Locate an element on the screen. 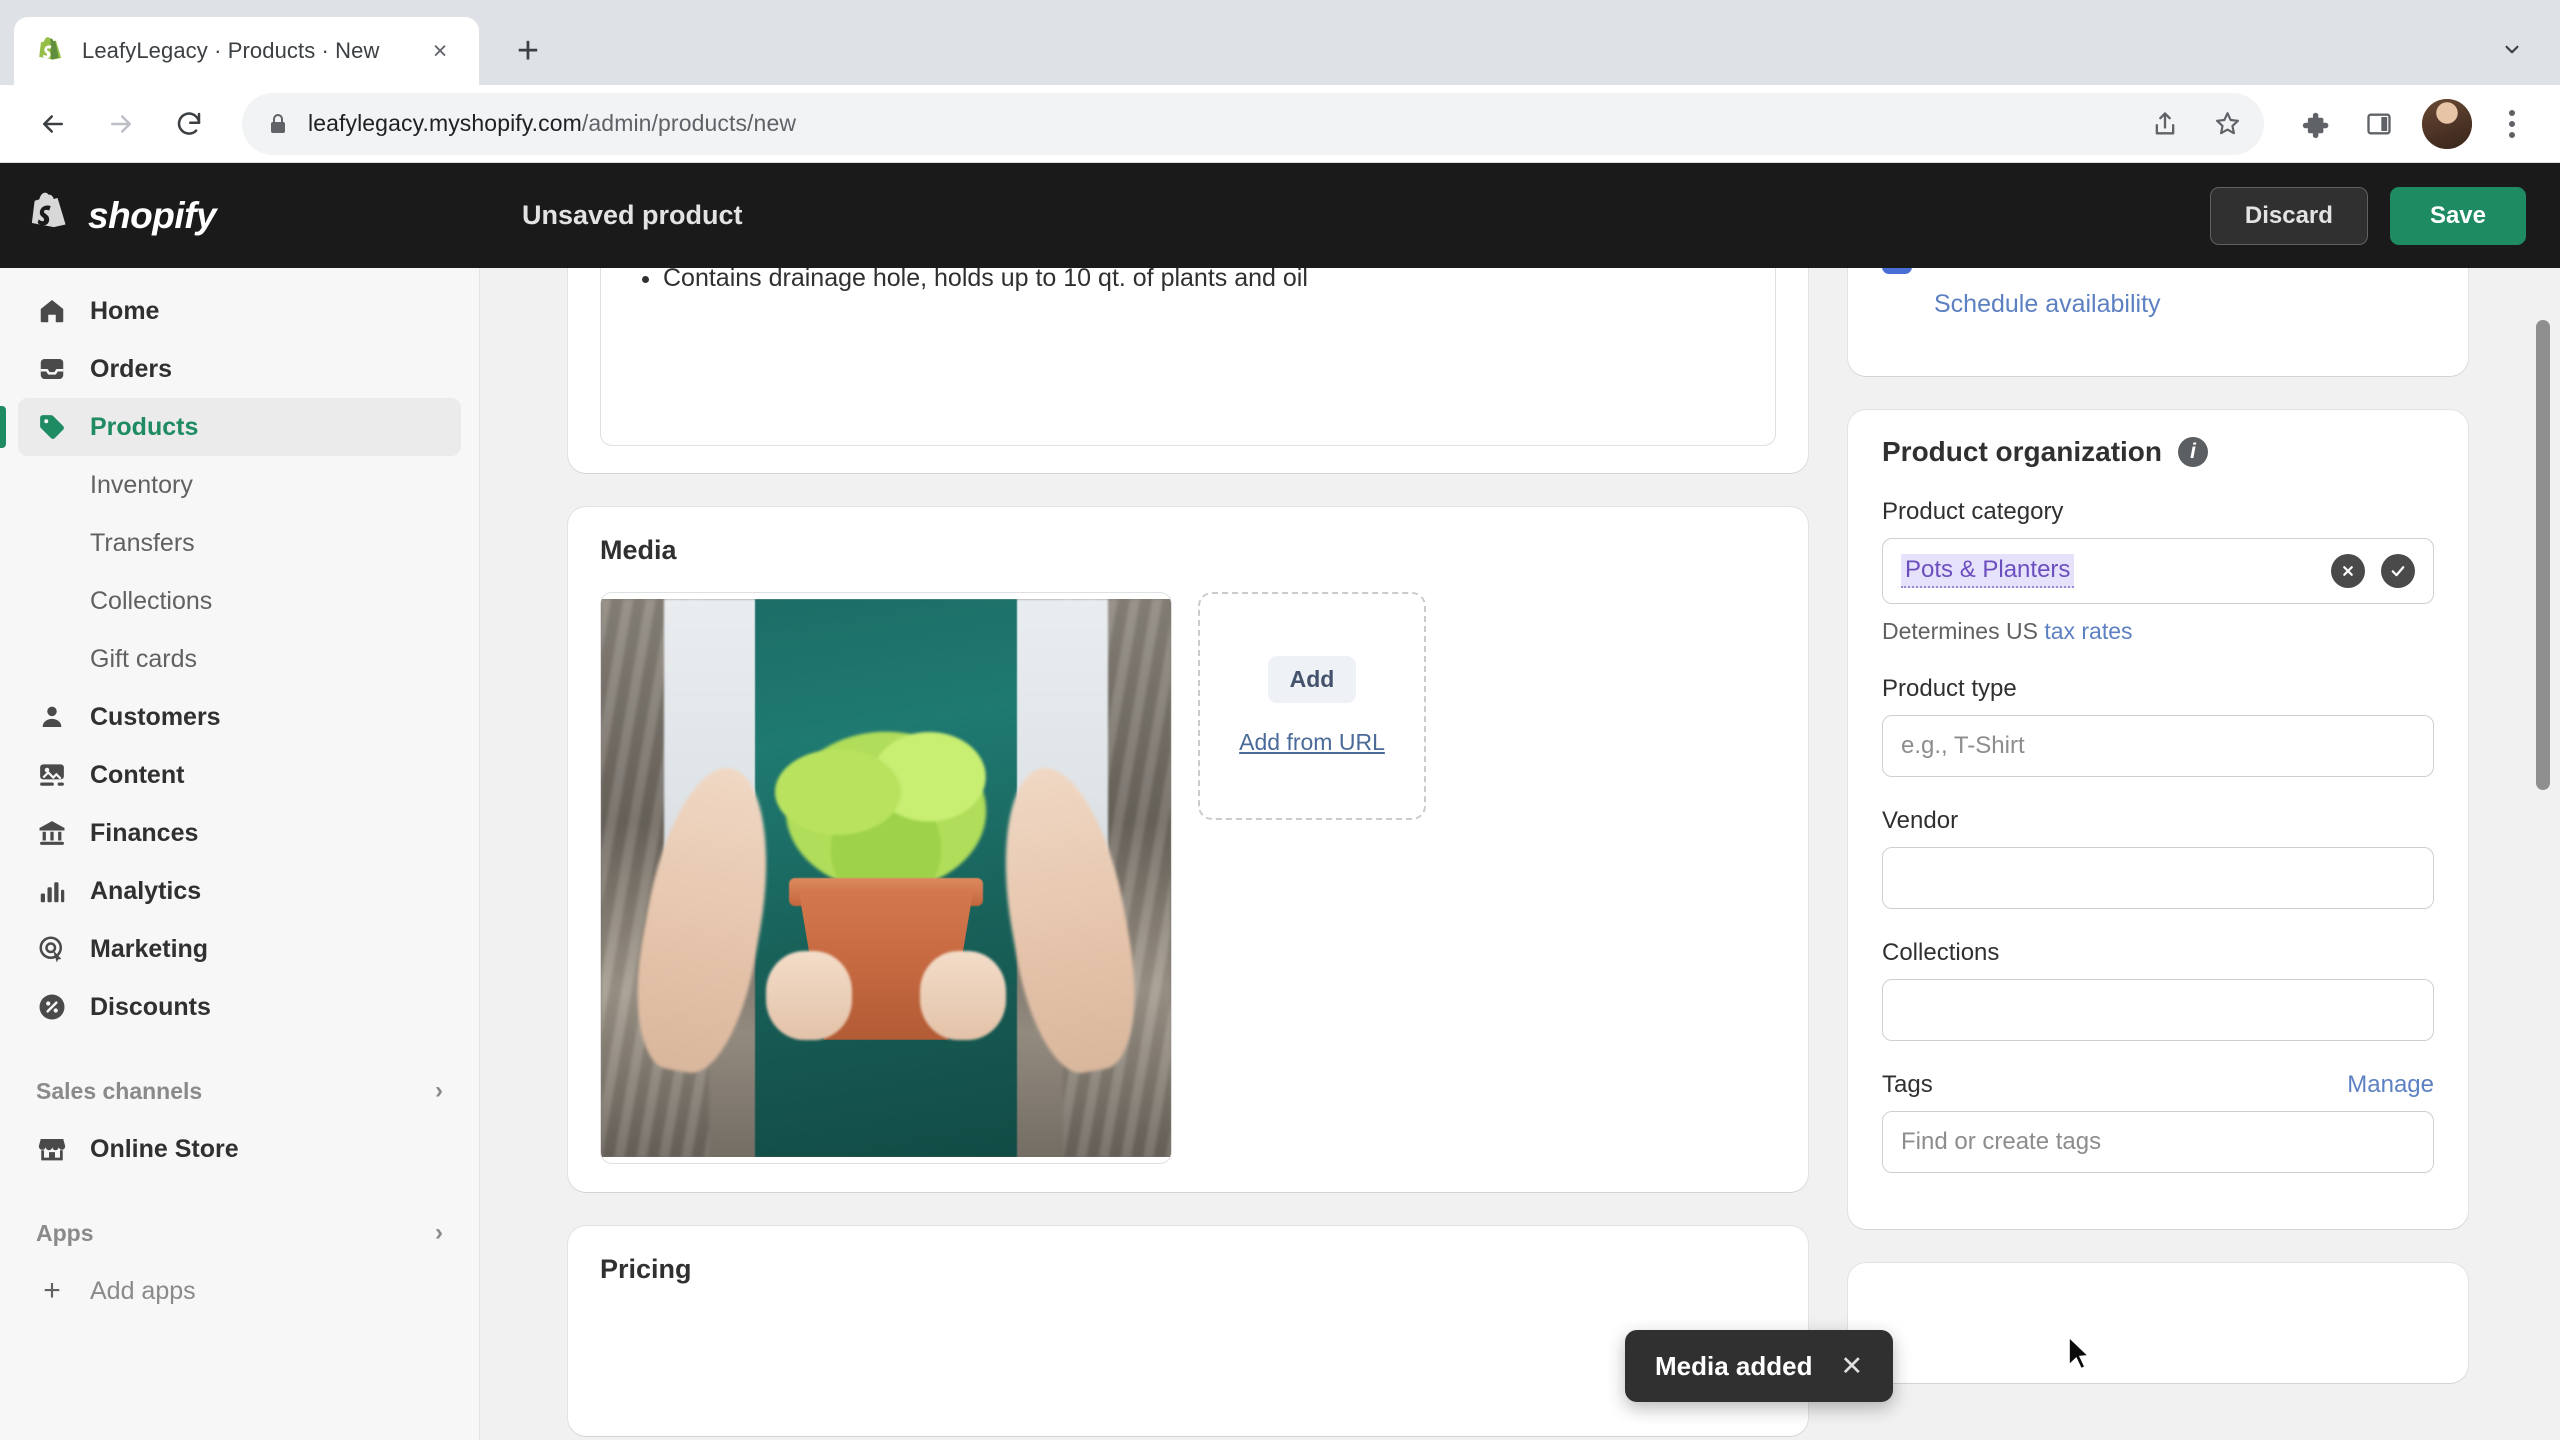  products-tag-icon is located at coordinates (52, 427).